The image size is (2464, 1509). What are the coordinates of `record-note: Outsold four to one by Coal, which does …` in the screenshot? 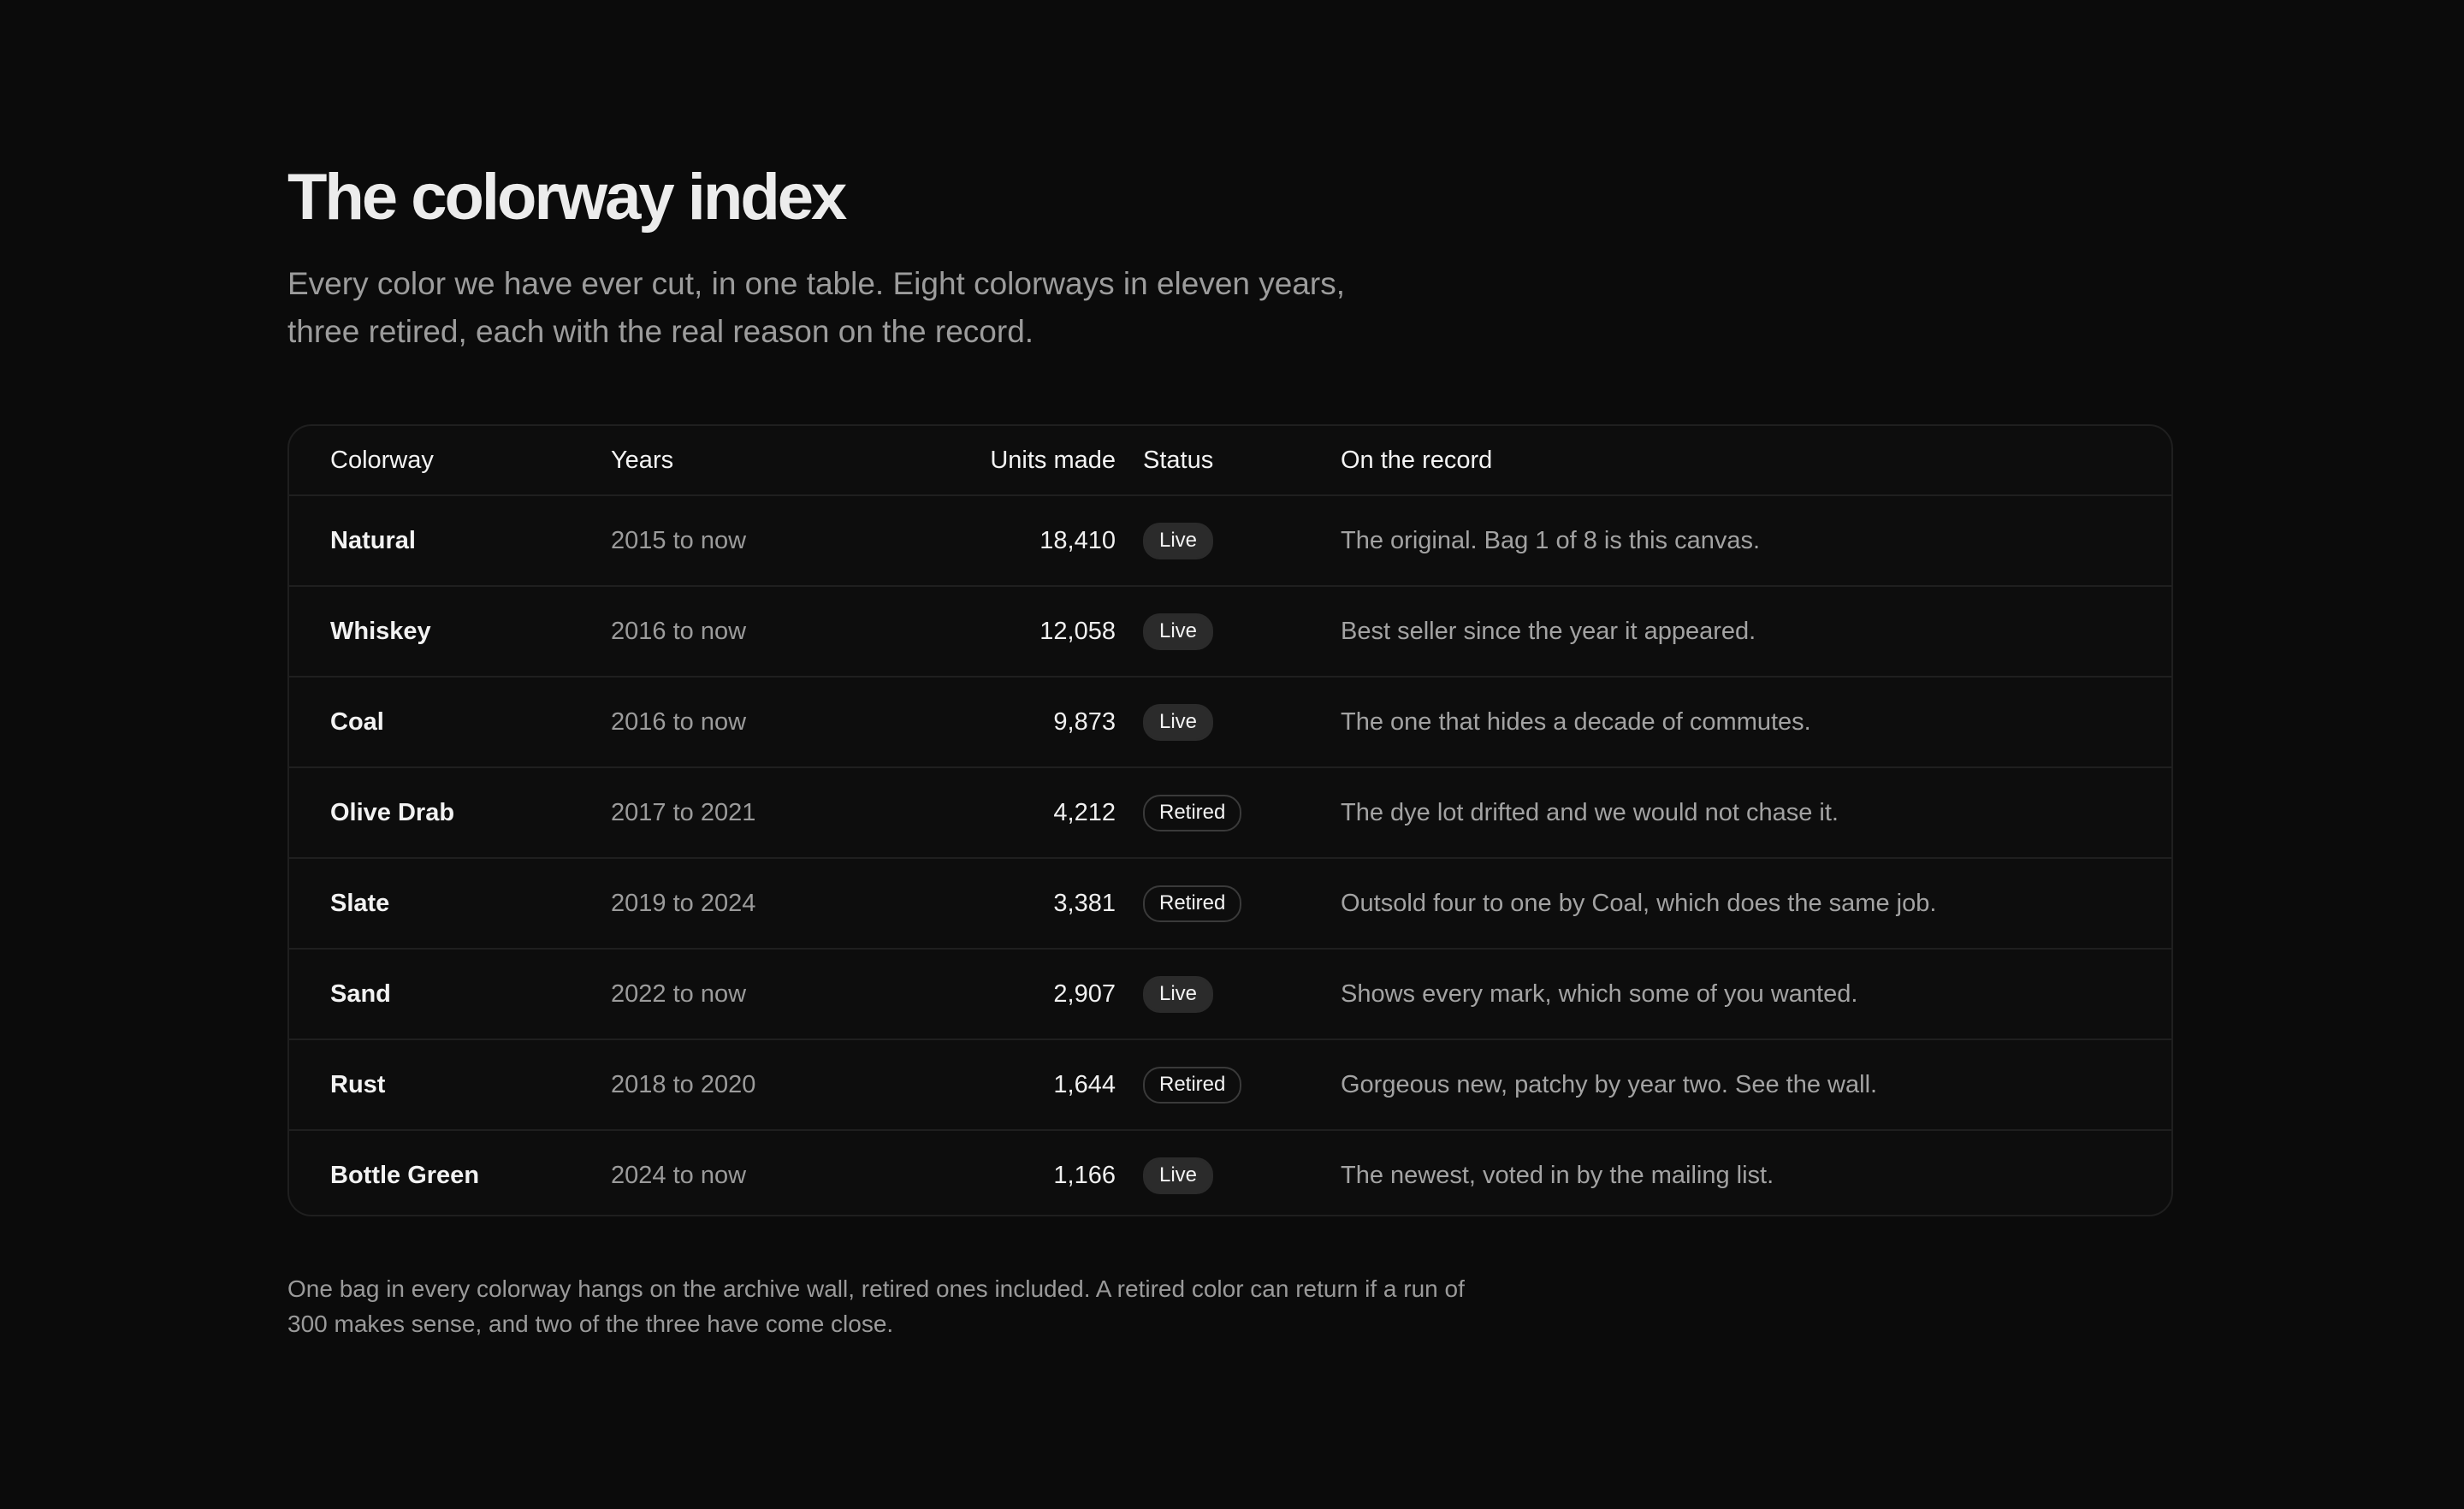 It's located at (1639, 903).